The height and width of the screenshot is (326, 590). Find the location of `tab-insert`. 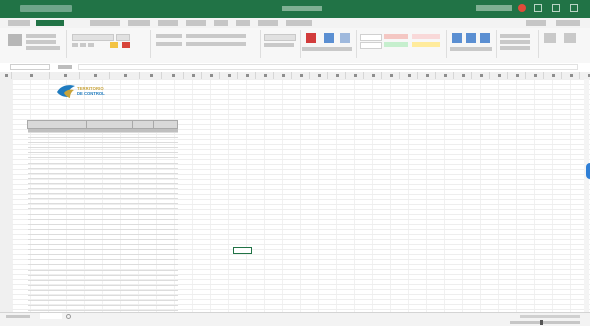

tab-insert is located at coordinates (105, 23).